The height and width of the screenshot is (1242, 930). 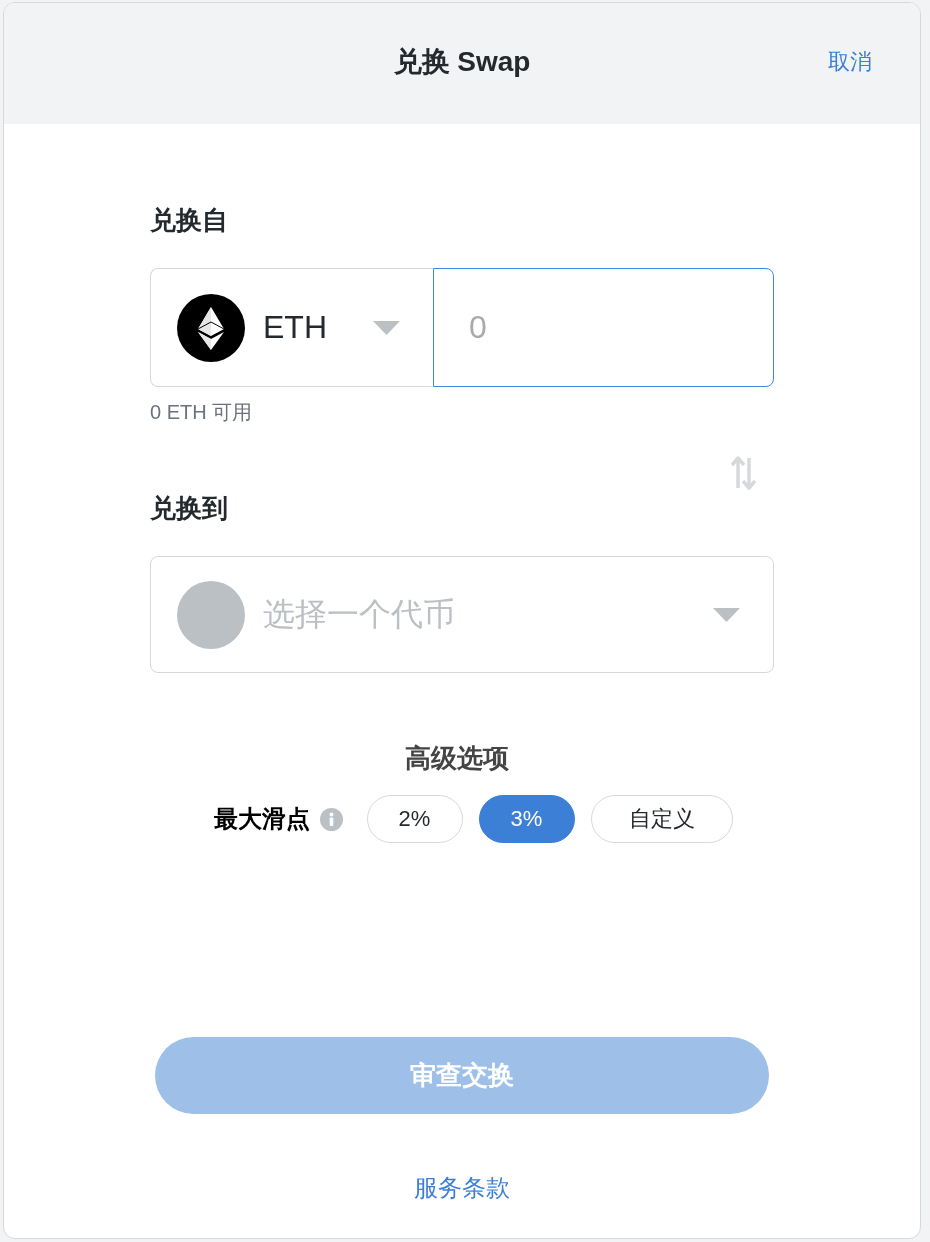 What do you see at coordinates (457, 758) in the screenshot?
I see `advanced-options-title: 高级选项` at bounding box center [457, 758].